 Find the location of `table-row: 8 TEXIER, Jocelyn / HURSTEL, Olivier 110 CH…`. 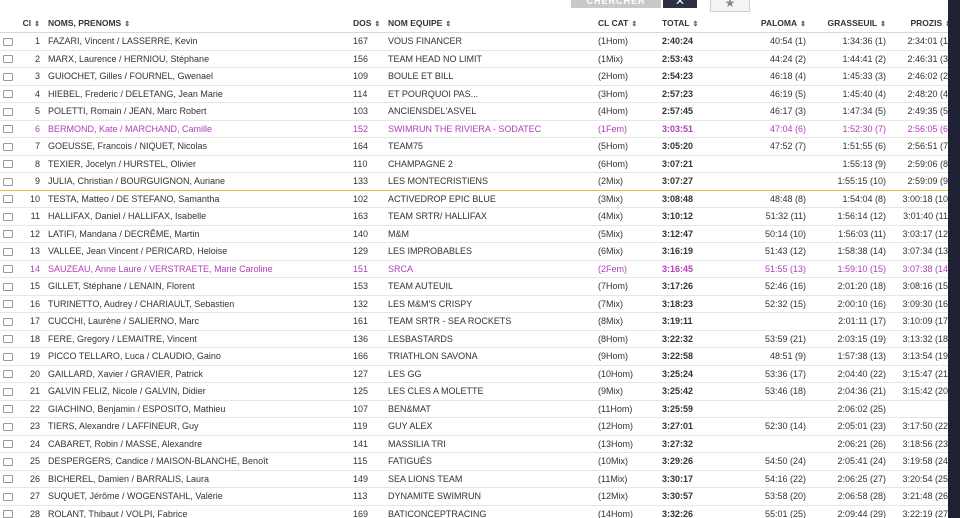

table-row: 8 TEXIER, Jocelyn / HURSTEL, Olivier 110 CH… is located at coordinates (474, 164).